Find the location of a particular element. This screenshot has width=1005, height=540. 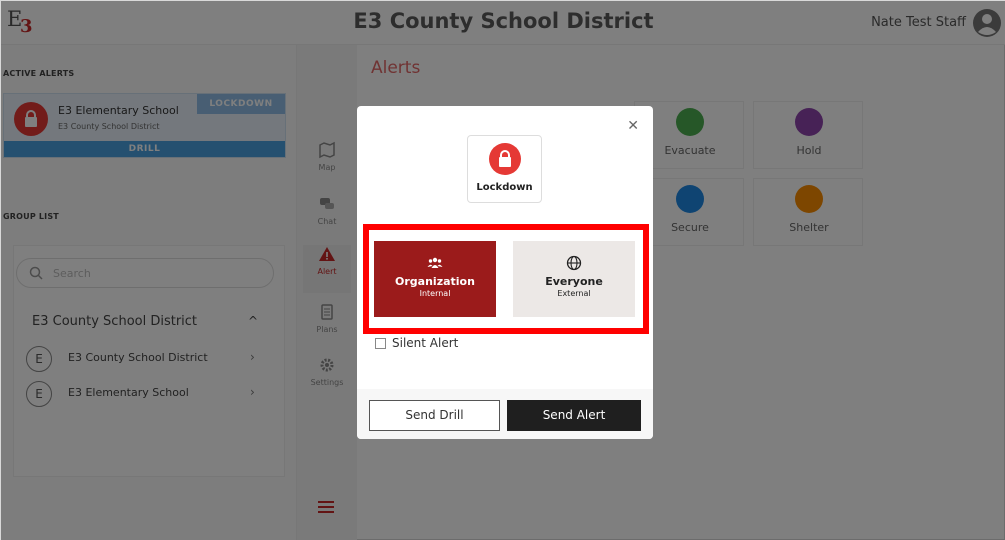

silent-alert-checkbox is located at coordinates (380, 343).